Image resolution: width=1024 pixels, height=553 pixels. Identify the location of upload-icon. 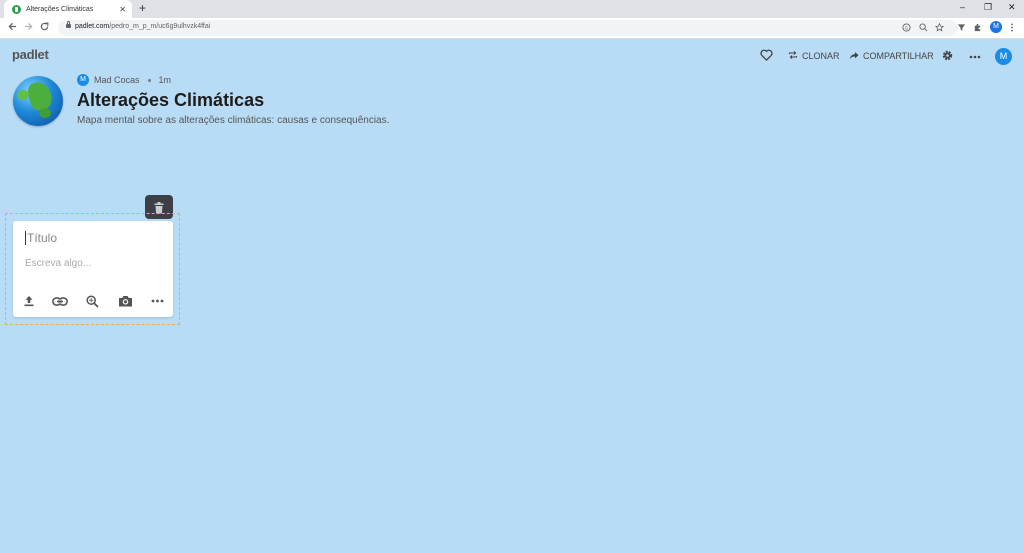
(29, 301).